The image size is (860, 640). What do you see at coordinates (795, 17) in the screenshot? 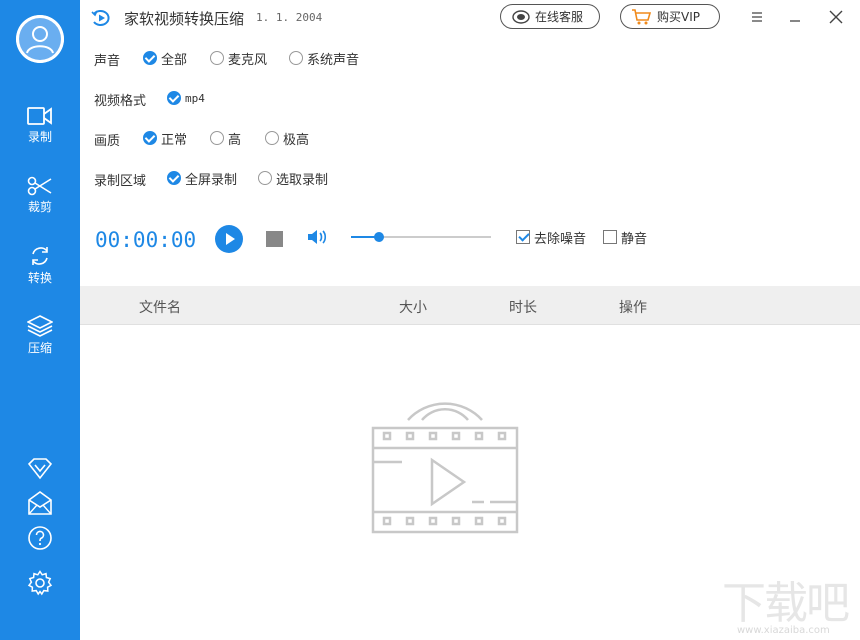
I see `minimize-button` at bounding box center [795, 17].